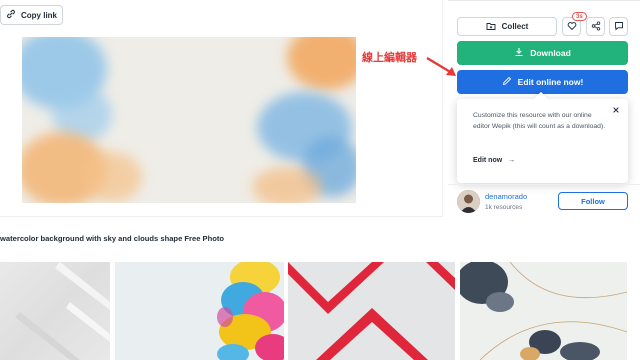 Image resolution: width=640 pixels, height=360 pixels. Describe the element at coordinates (519, 53) in the screenshot. I see `download-icon` at that location.